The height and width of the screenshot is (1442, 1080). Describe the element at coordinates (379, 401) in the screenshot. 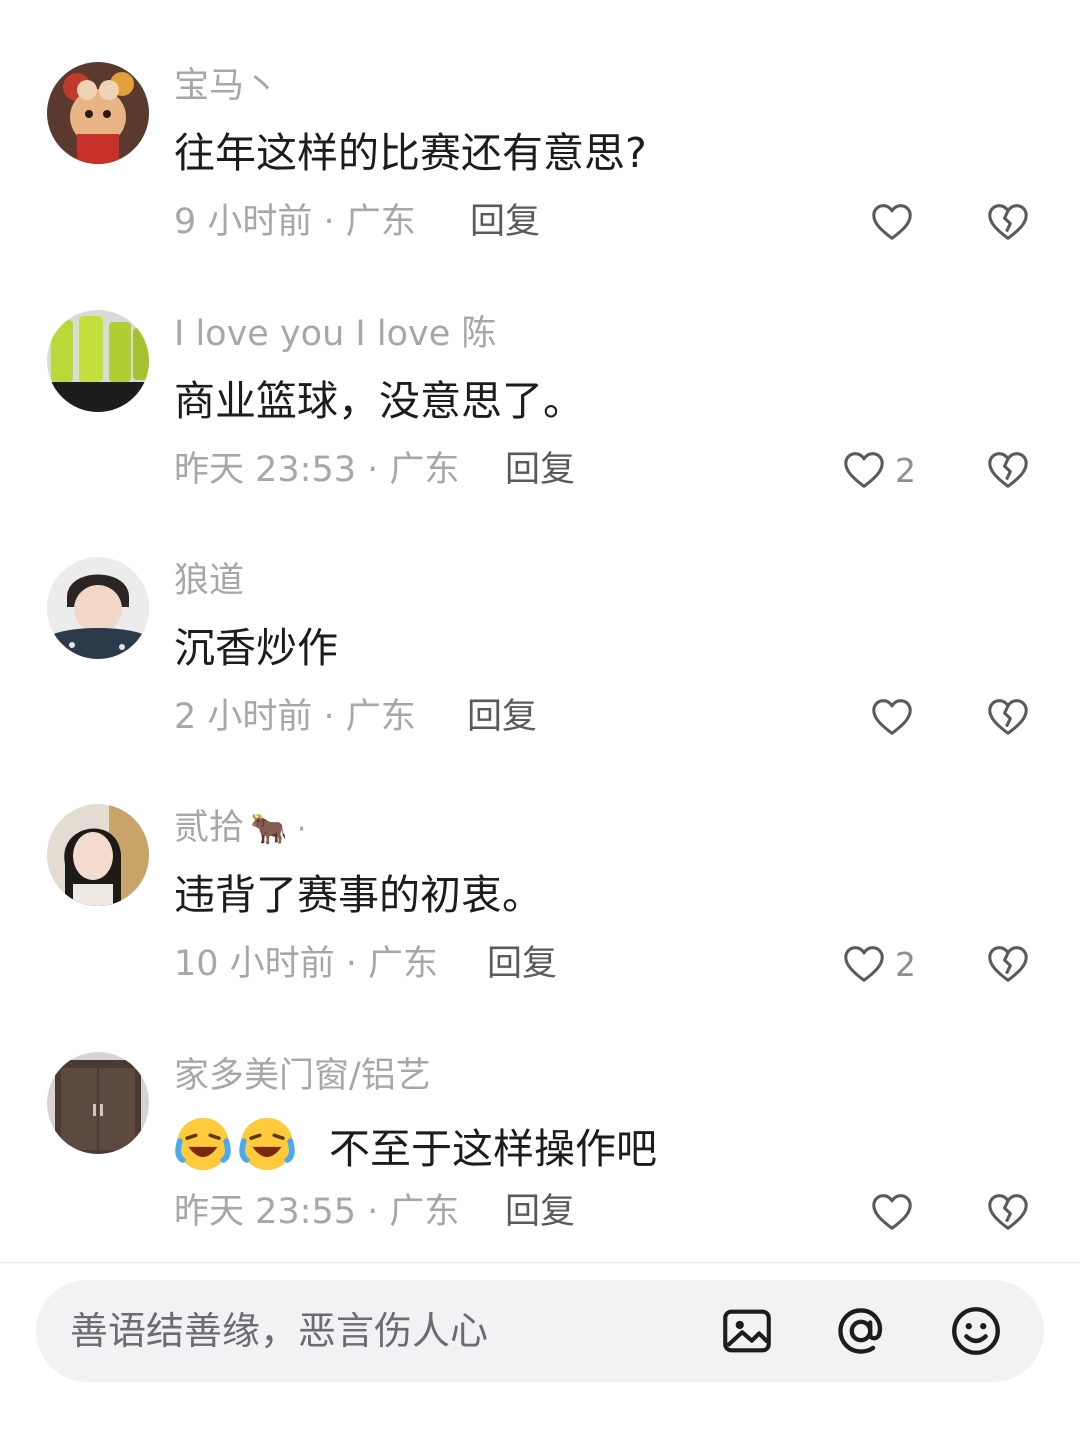

I see `comment-text: 商业篮球，没意思了。` at that location.